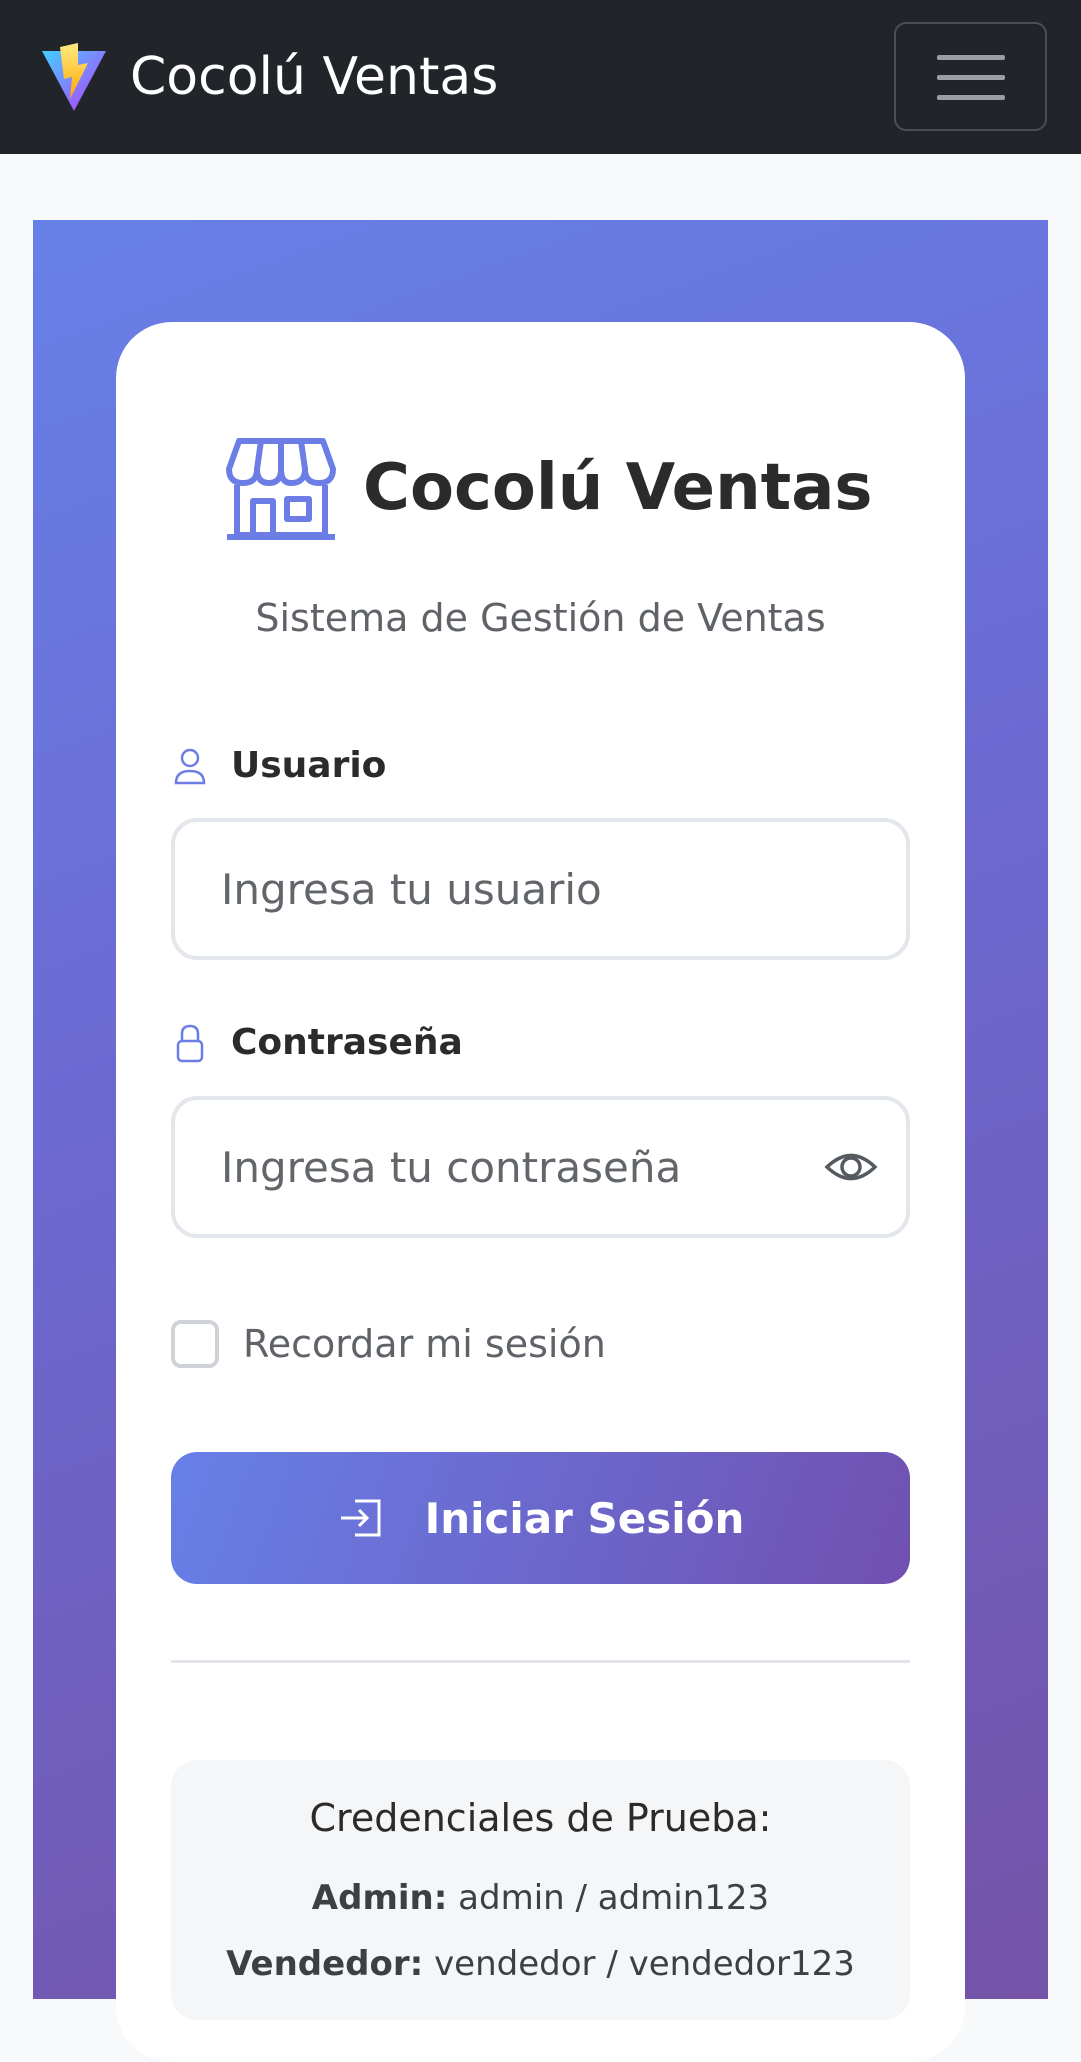 This screenshot has height=2062, width=1081. I want to click on lock-icon, so click(190, 1043).